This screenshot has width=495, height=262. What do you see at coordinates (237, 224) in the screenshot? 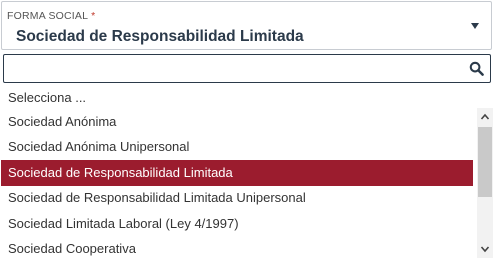
I see `option-sociedad-limitada-laboral: Sociedad Limitada Laboral (Ley 4/1997)` at bounding box center [237, 224].